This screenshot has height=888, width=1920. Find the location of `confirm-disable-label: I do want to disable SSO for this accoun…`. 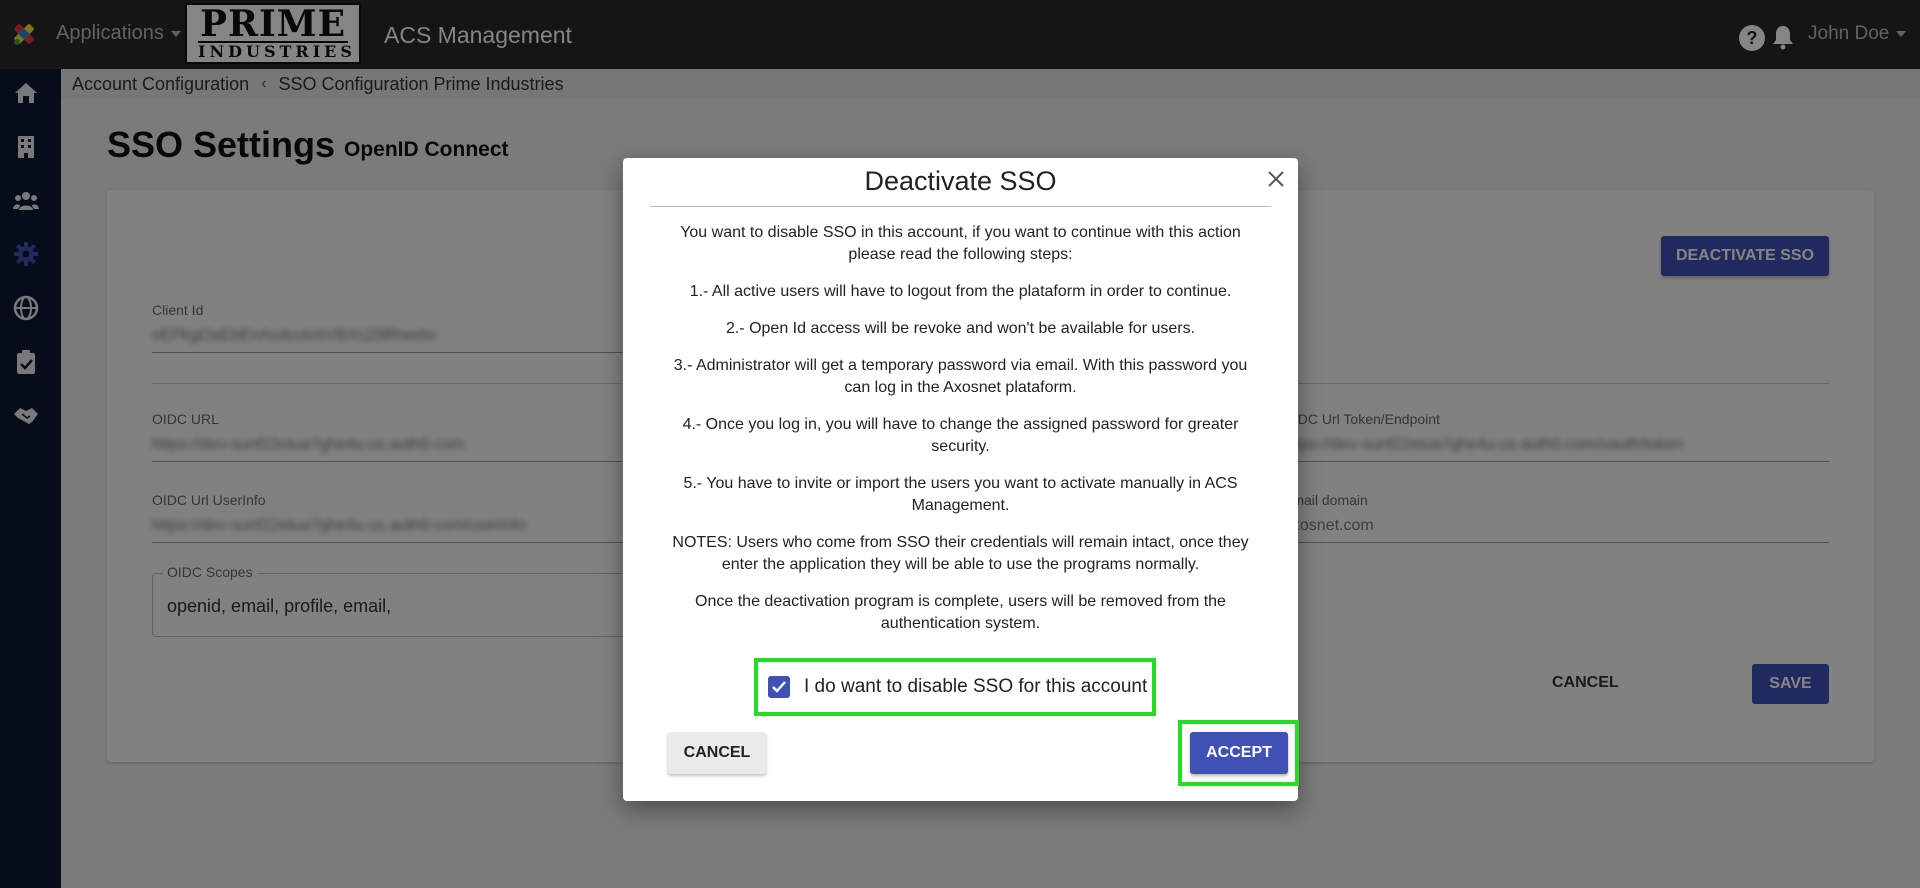

confirm-disable-label: I do want to disable SSO for this accoun… is located at coordinates (975, 687).